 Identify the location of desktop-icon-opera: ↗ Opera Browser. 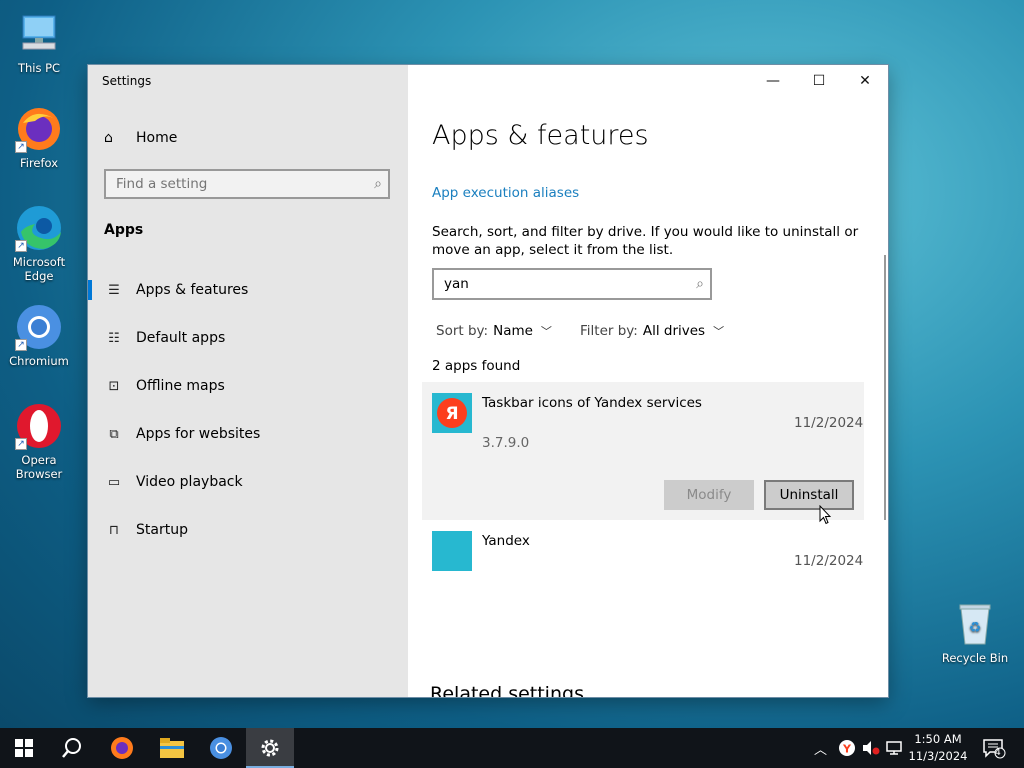
(39, 441).